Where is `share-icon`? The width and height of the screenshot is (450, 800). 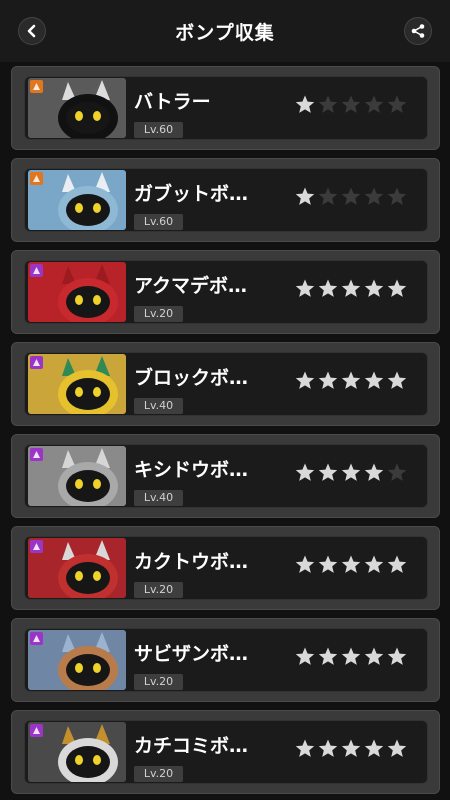 share-icon is located at coordinates (418, 31).